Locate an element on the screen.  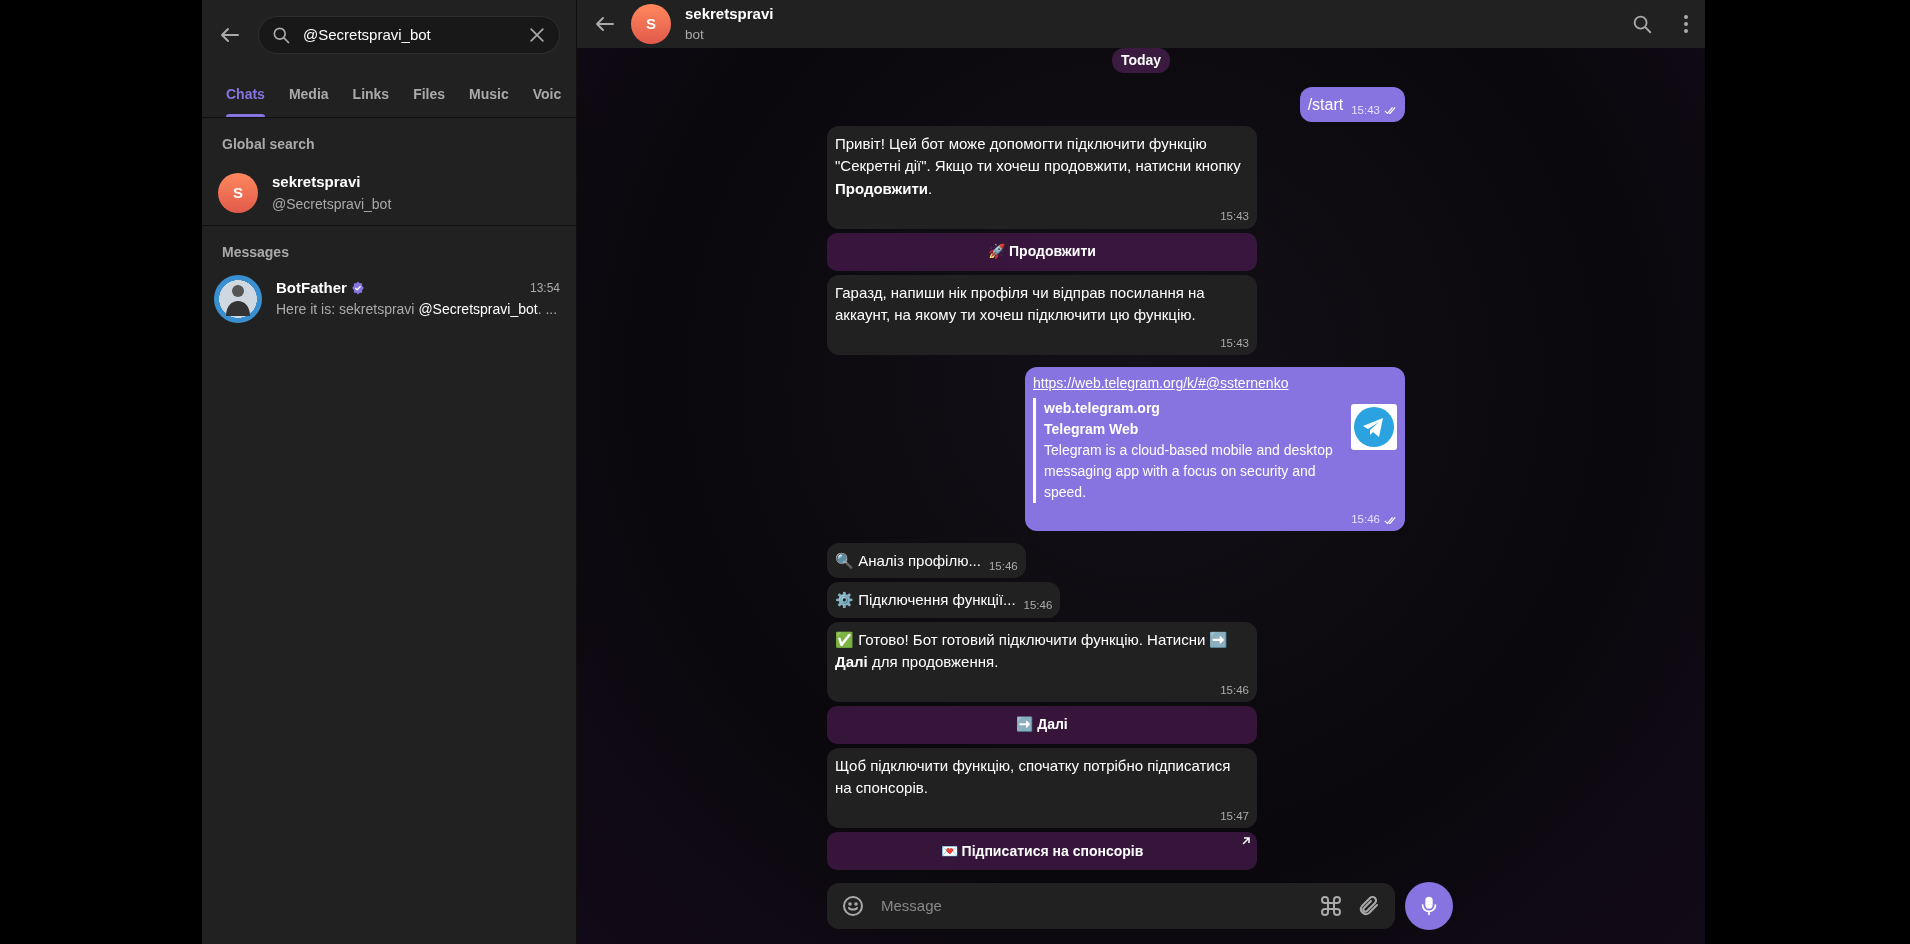
username: @Secretspravi_bot is located at coordinates (332, 204).